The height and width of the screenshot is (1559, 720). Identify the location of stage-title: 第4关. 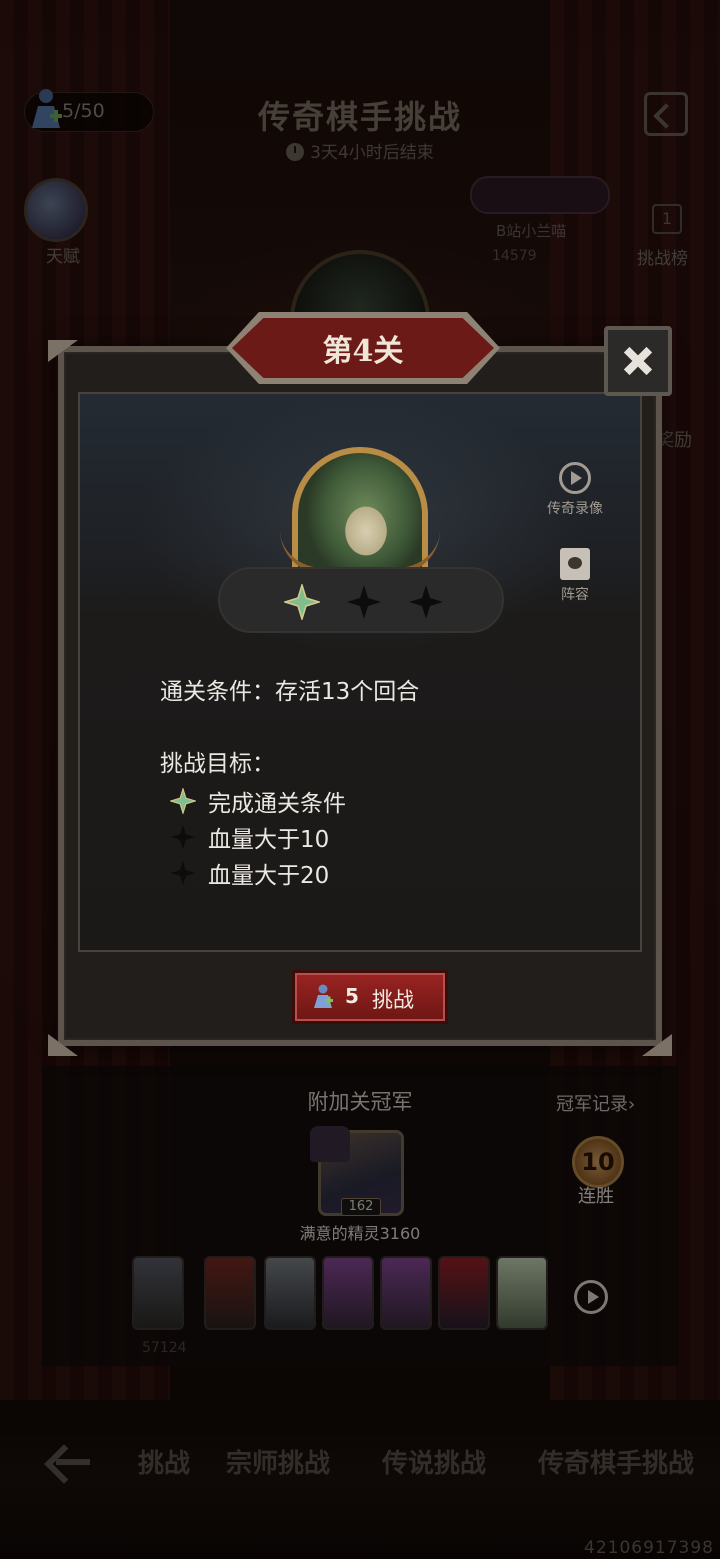
(363, 351).